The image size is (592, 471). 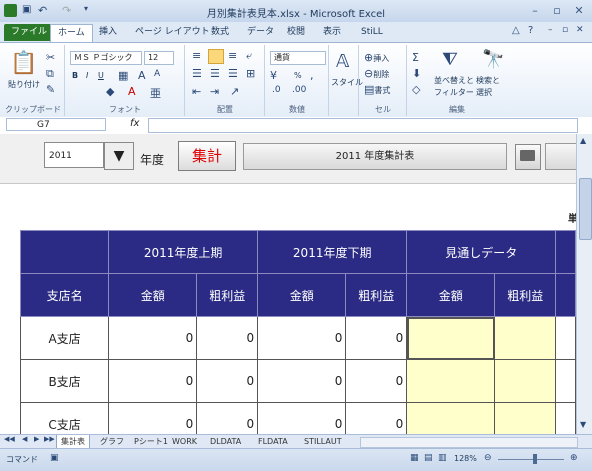 I want to click on autosum-icon: Σ, so click(x=415, y=57).